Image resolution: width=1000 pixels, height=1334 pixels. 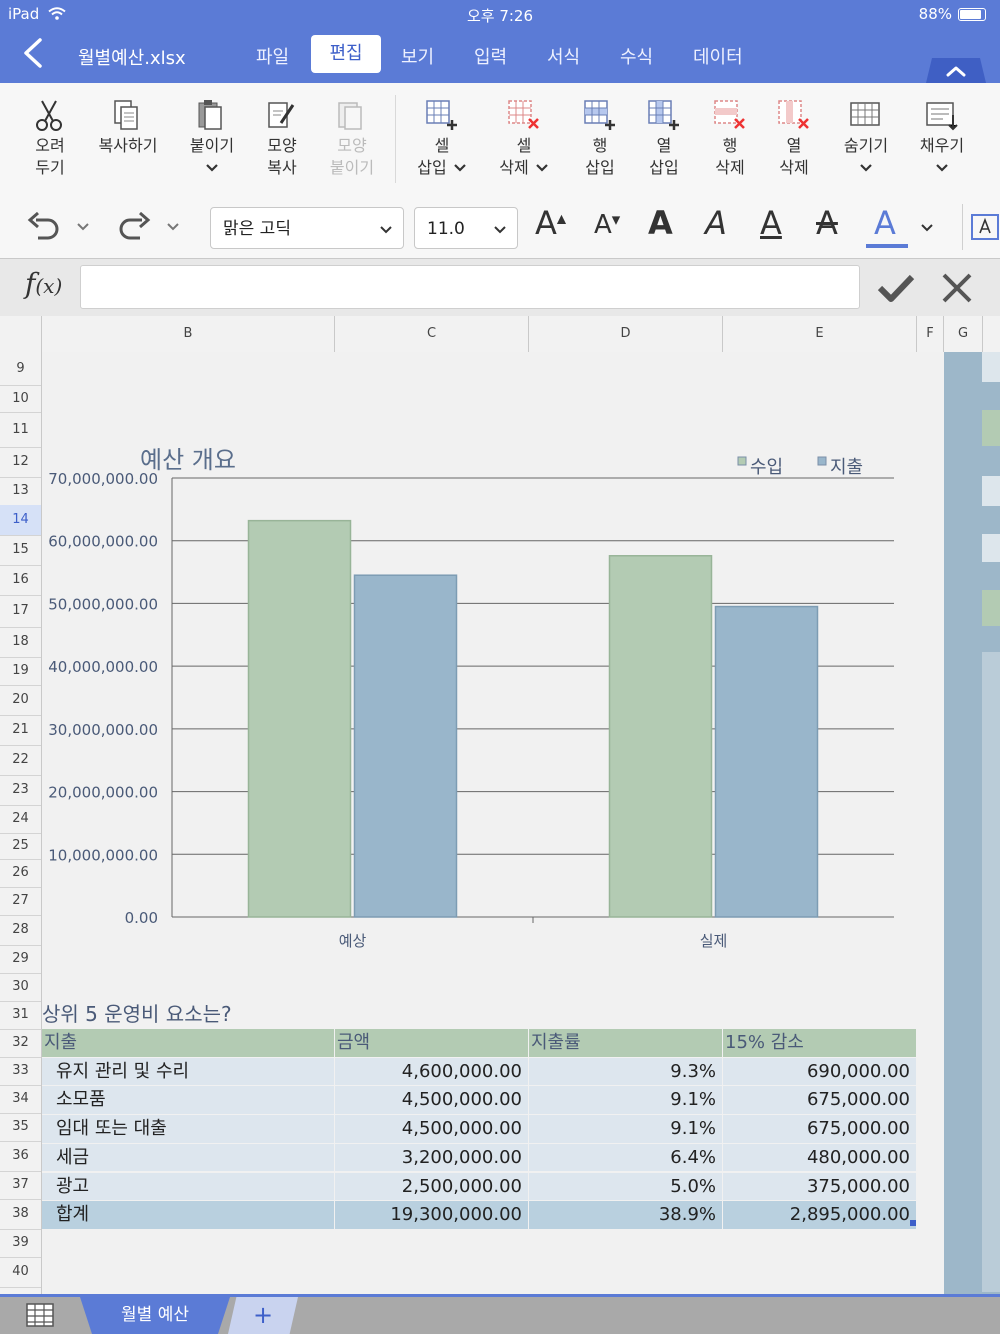 What do you see at coordinates (20, 1185) in the screenshot?
I see `row-header-cell: 37` at bounding box center [20, 1185].